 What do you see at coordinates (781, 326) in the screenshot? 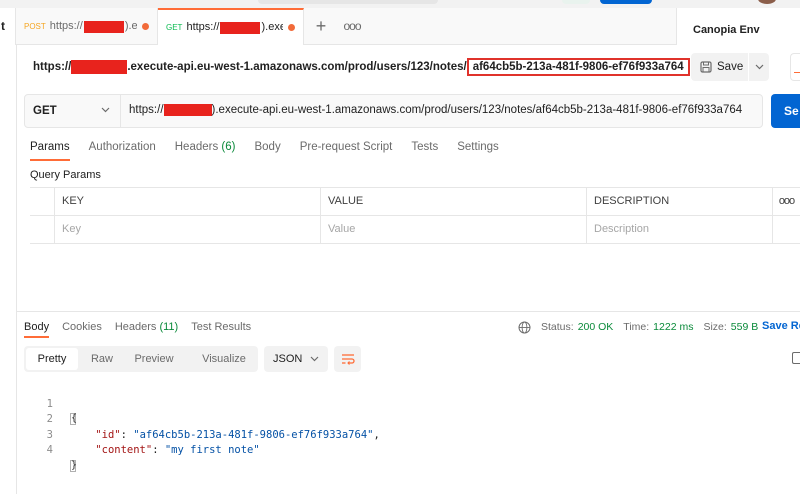
I see `save-response-button: Save Re` at bounding box center [781, 326].